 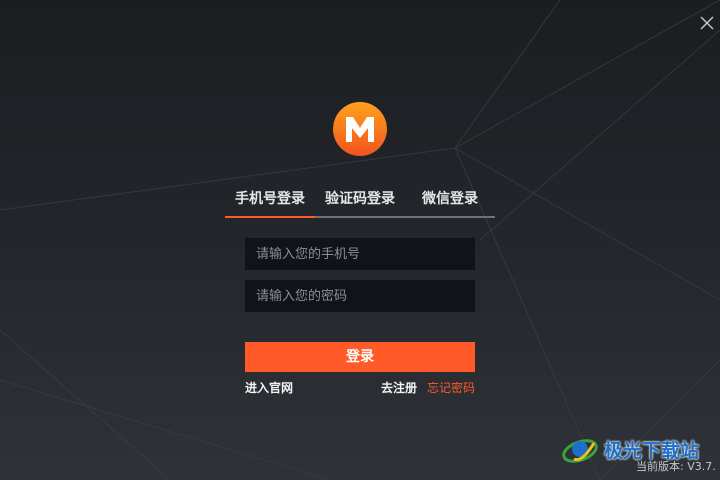 I want to click on tab-wechat-login: 微信登录, so click(x=450, y=201).